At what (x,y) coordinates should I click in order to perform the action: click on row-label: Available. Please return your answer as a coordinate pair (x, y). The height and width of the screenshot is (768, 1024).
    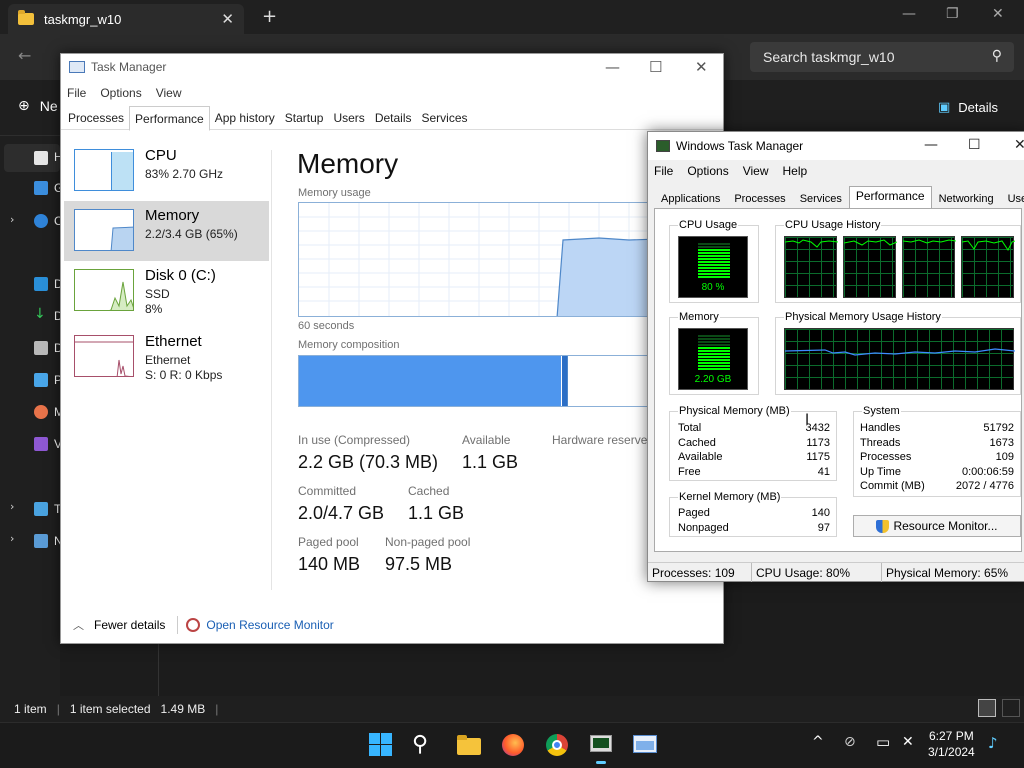
    Looking at the image, I should click on (700, 457).